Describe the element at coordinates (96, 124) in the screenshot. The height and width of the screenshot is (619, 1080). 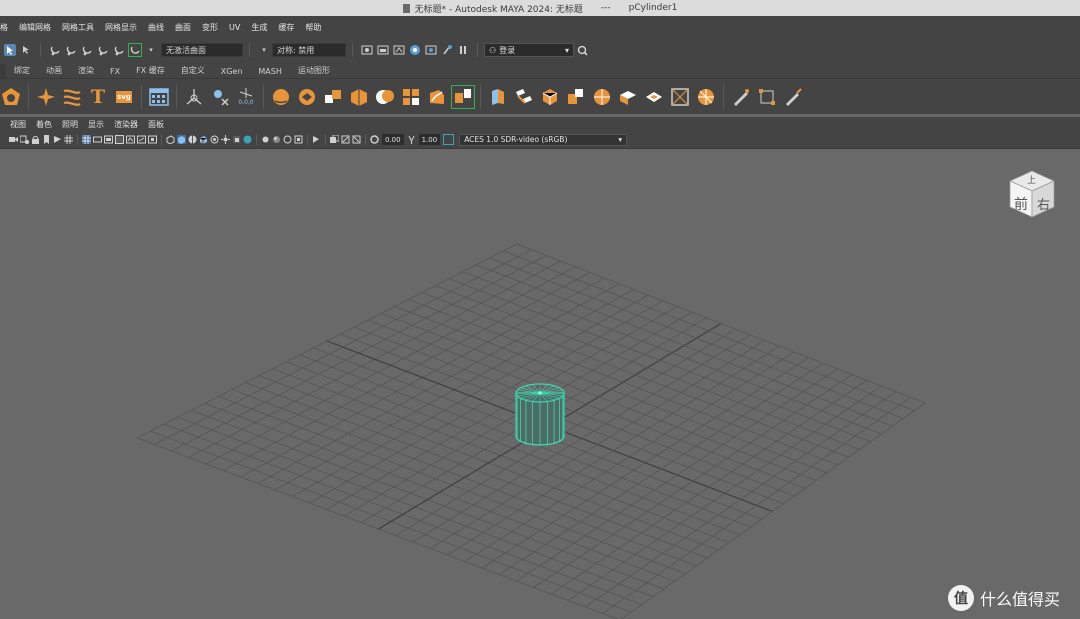
I see `panel-menu-show: 显示` at that location.